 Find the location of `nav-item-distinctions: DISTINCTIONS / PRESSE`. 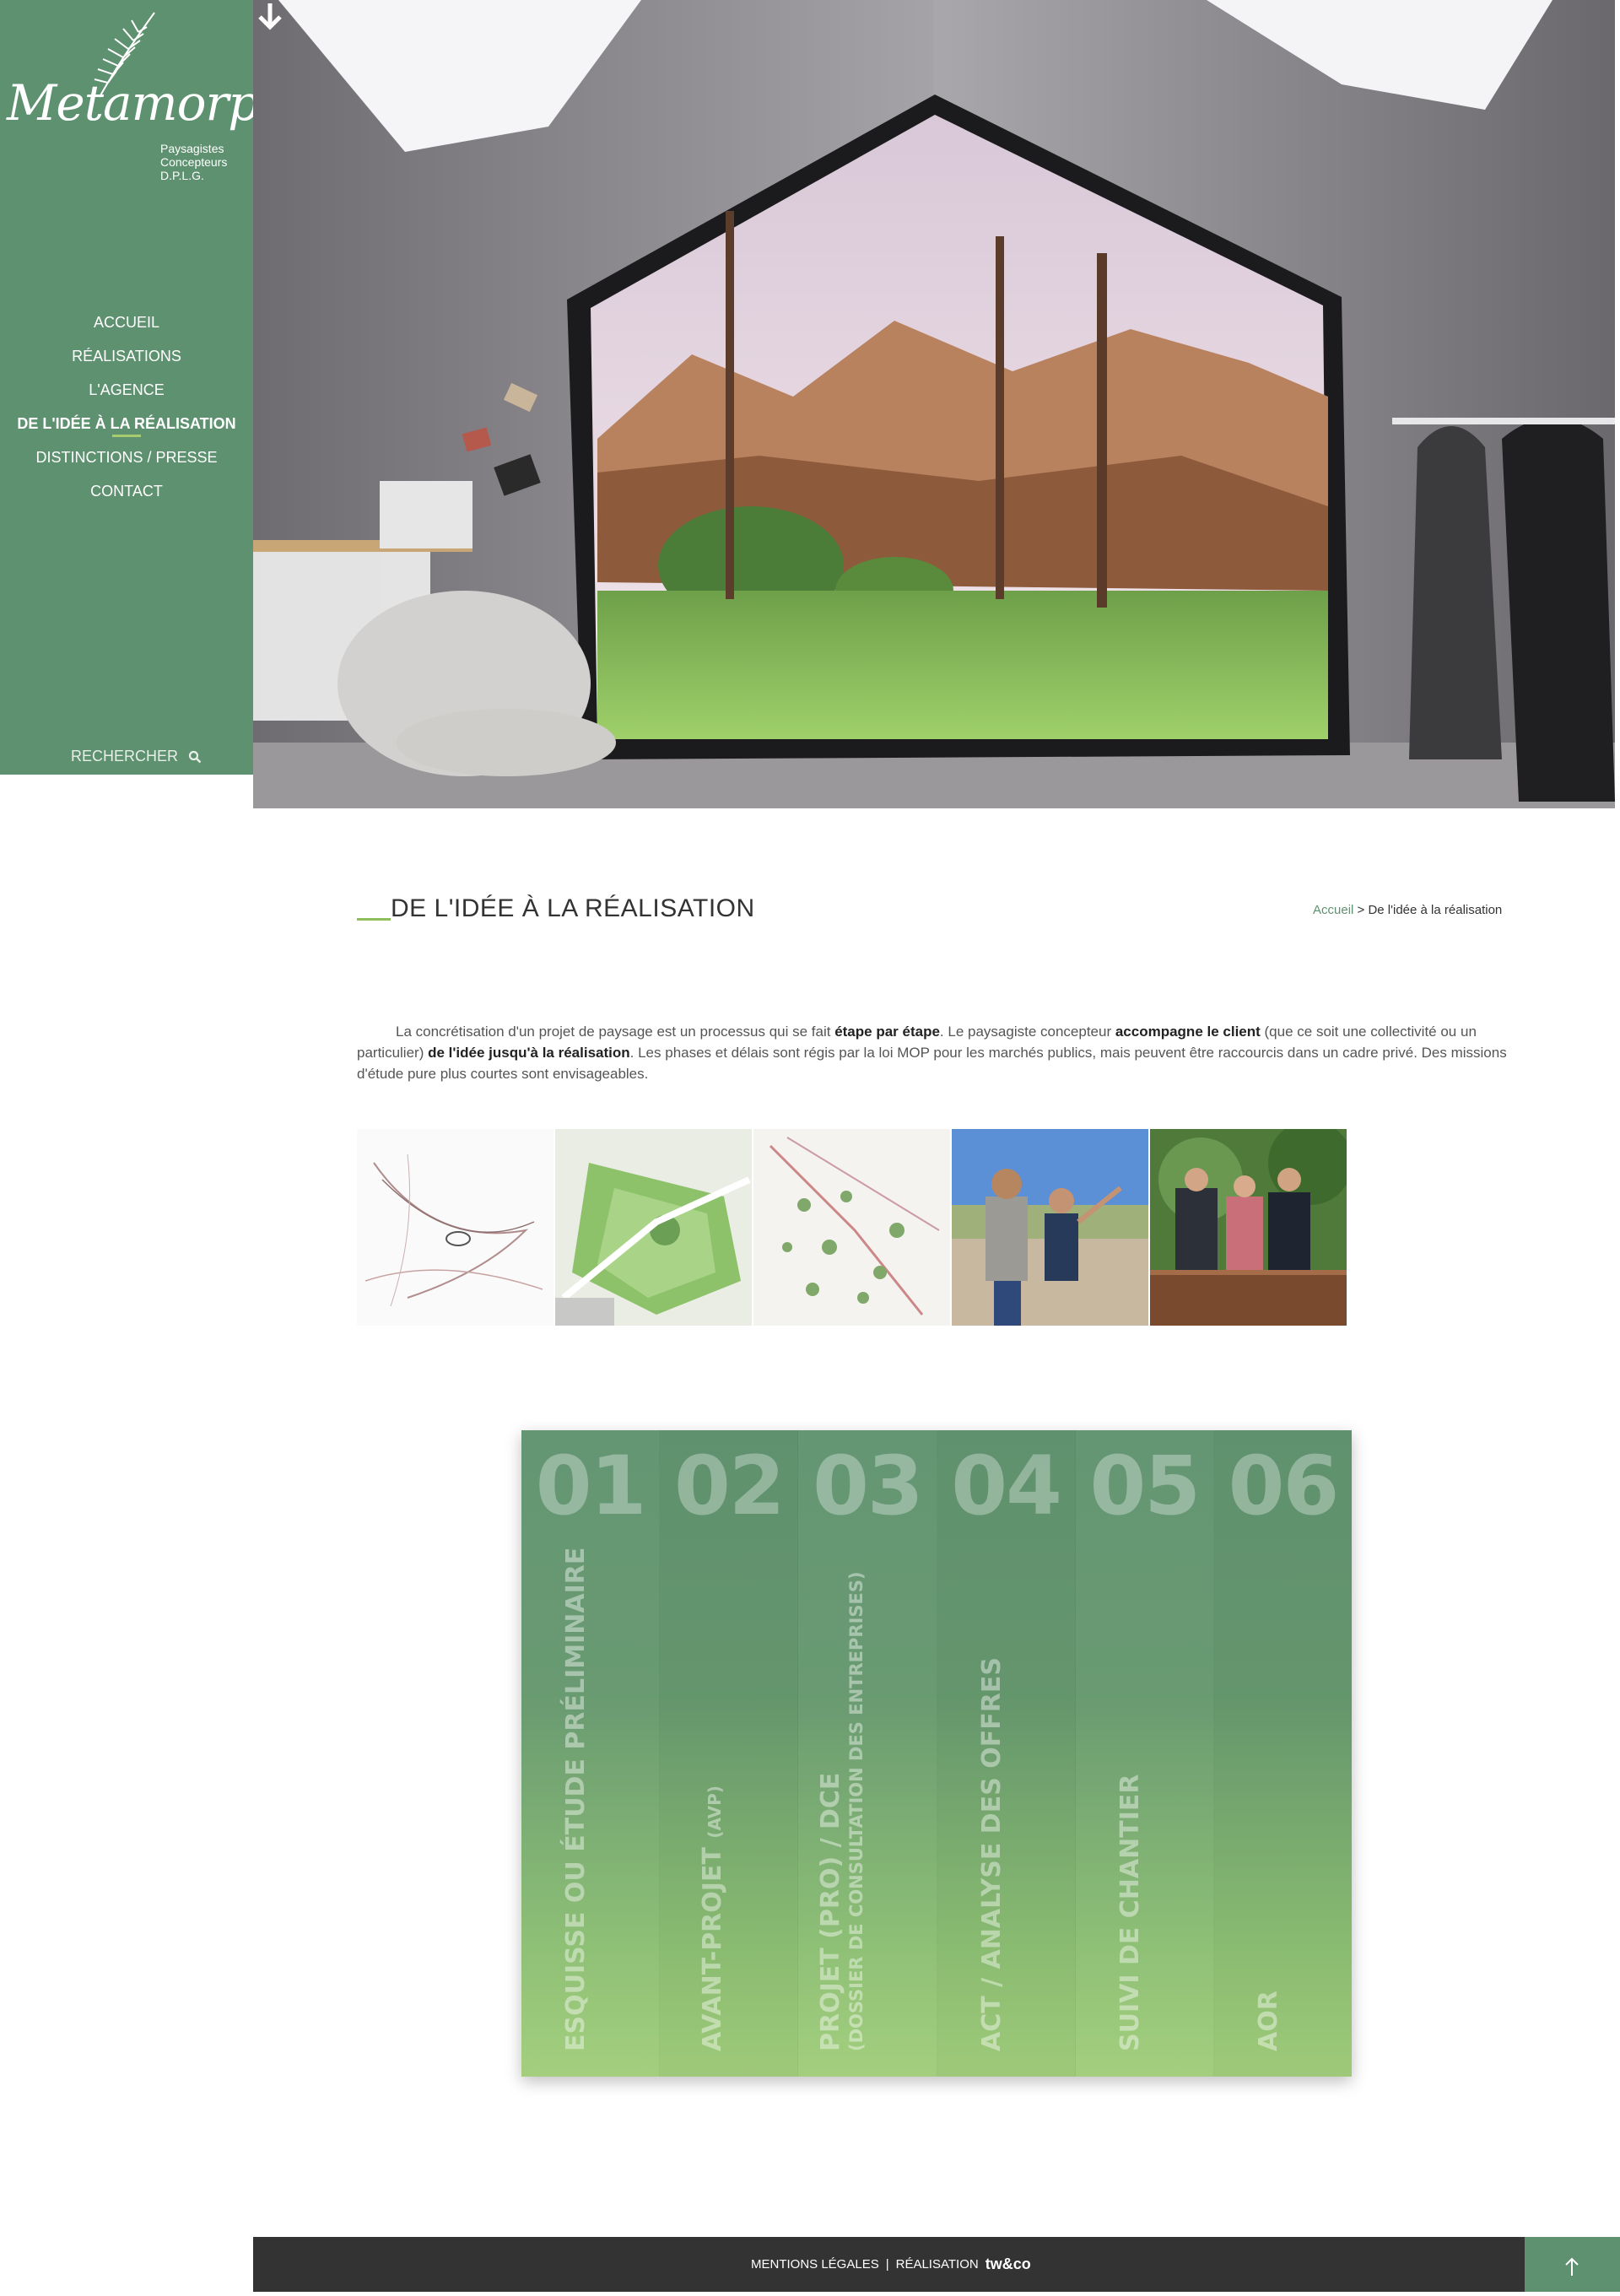

nav-item-distinctions: DISTINCTIONS / PRESSE is located at coordinates (126, 457).